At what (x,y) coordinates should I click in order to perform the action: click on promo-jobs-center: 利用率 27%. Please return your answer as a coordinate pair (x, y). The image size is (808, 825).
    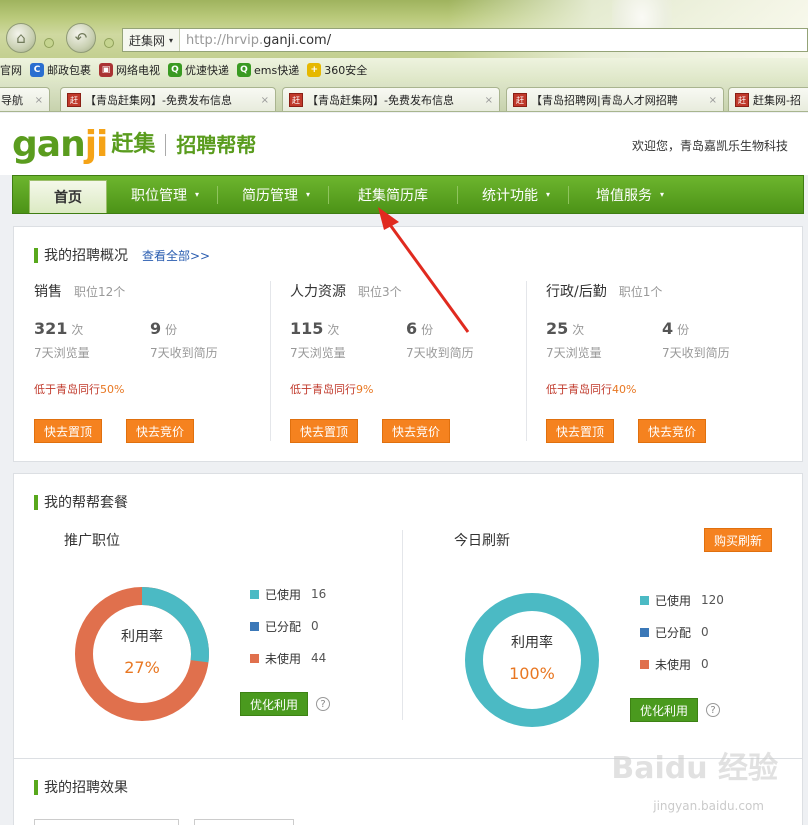
    Looking at the image, I should click on (142, 651).